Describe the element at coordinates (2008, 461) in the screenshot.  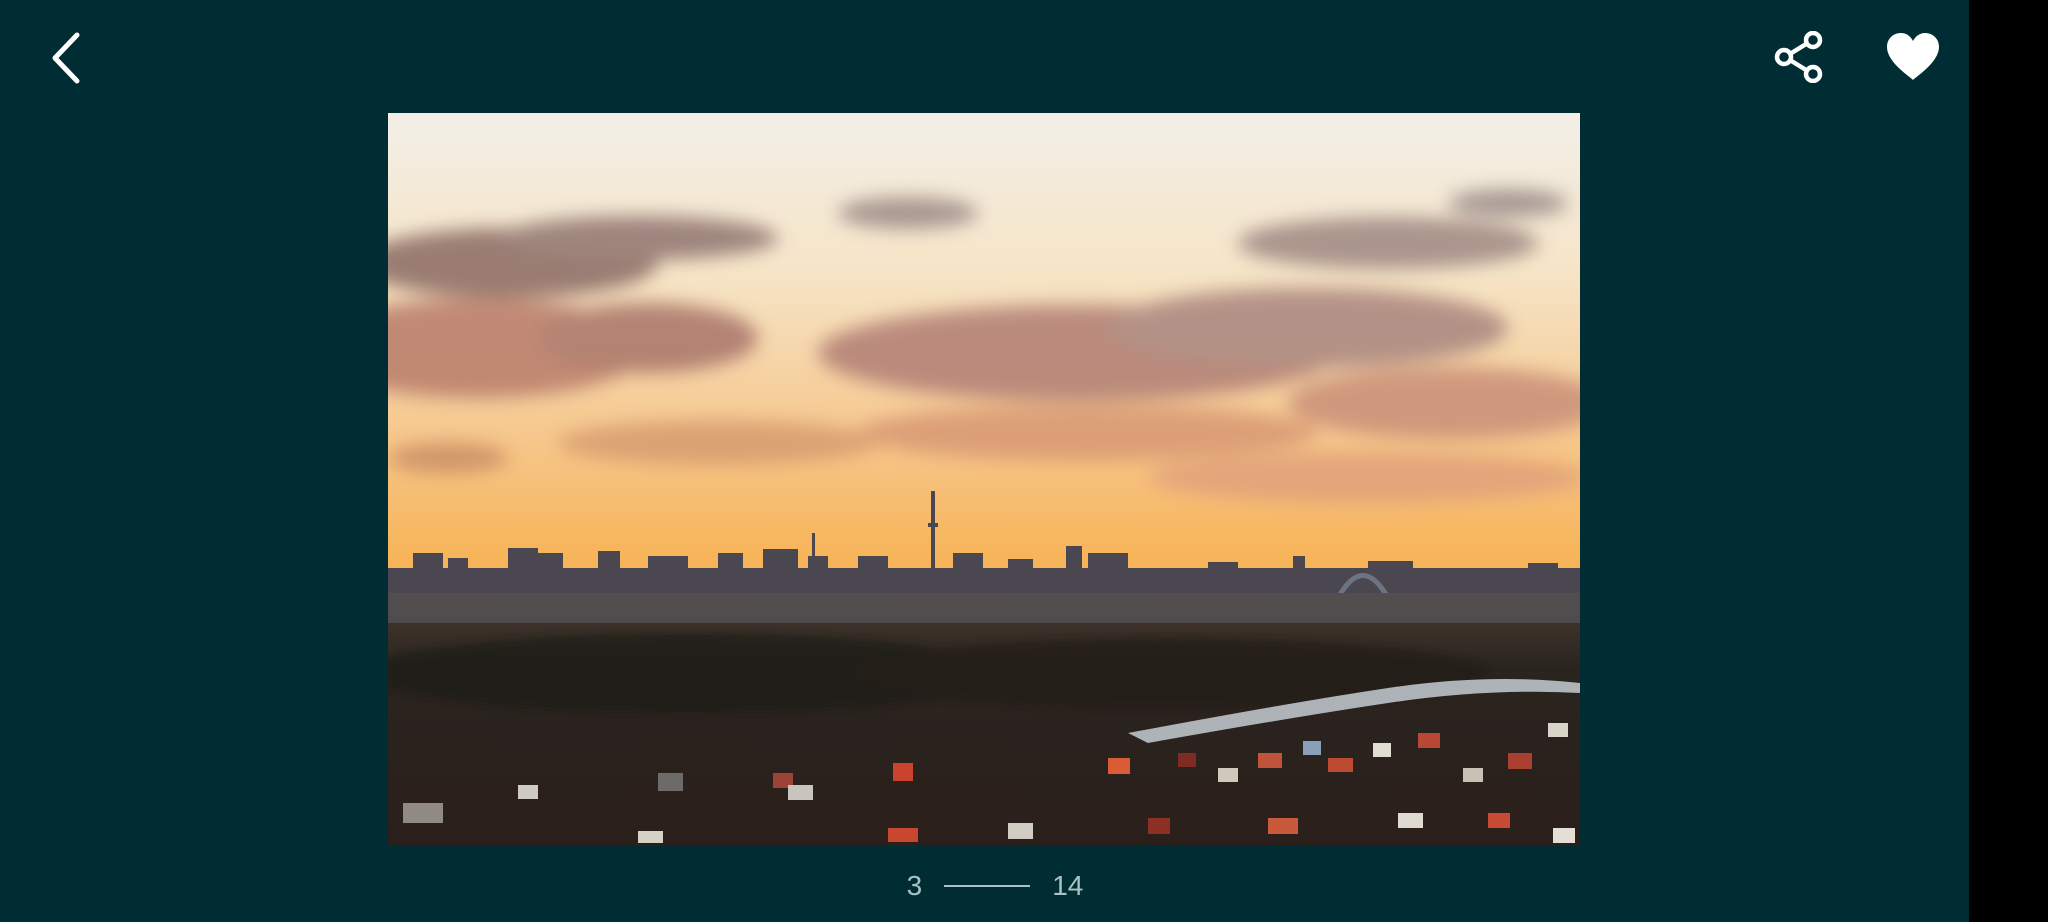
I see `right-edge-strip` at that location.